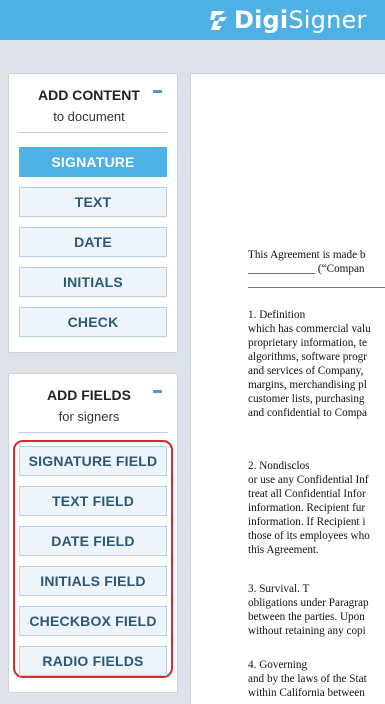  Describe the element at coordinates (316, 283) in the screenshot. I see `document-line: ____________________________` at that location.